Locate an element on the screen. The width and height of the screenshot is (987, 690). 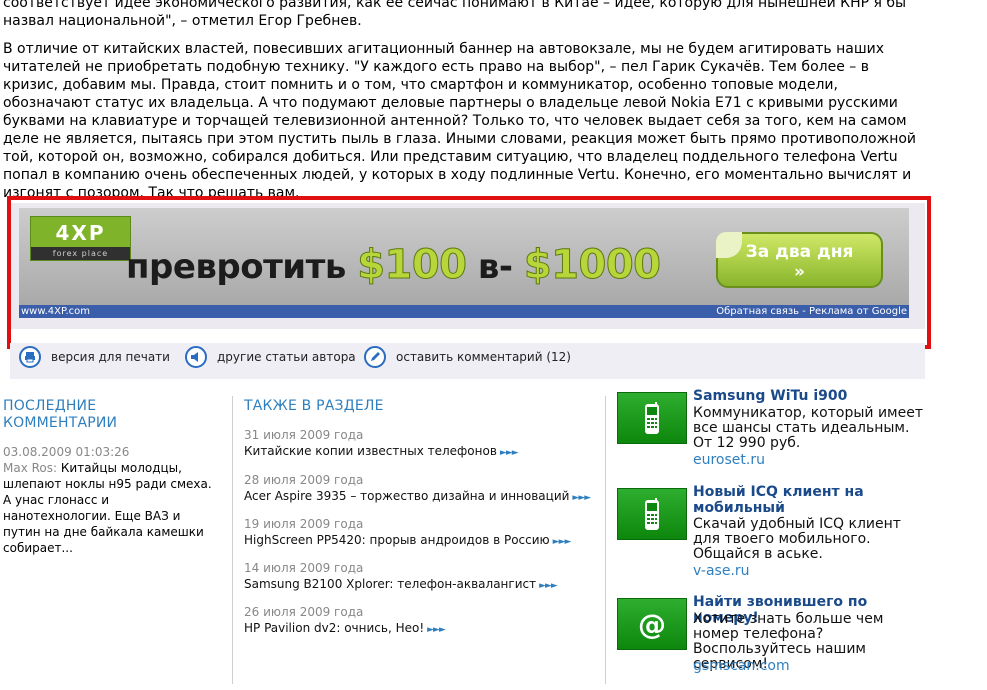
text-ad-url: euroset.ru is located at coordinates (729, 460).